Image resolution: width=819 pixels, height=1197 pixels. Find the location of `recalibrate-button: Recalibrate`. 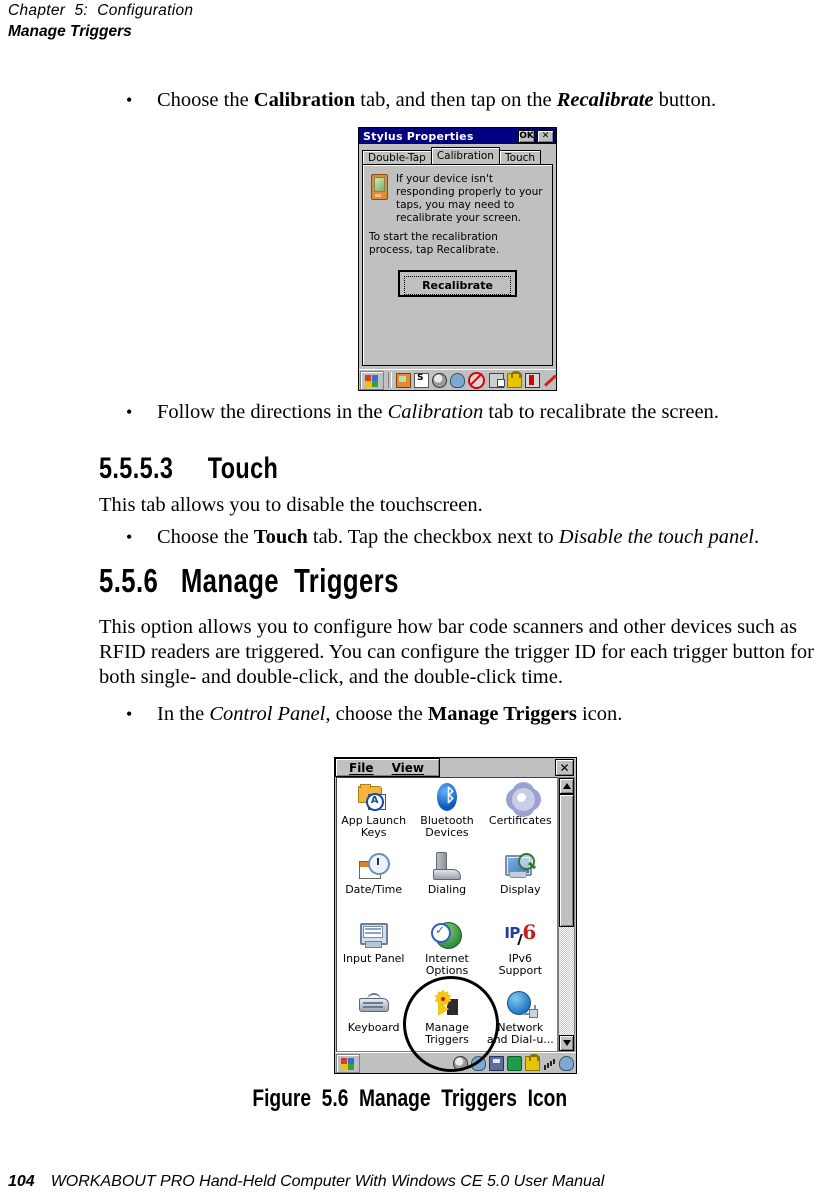

recalibrate-button: Recalibrate is located at coordinates (457, 283).